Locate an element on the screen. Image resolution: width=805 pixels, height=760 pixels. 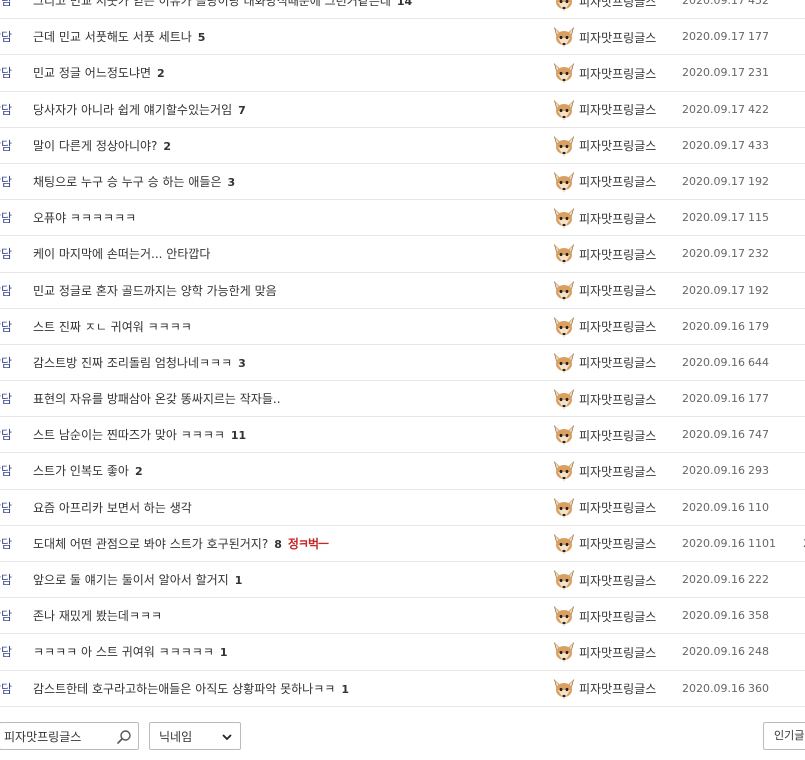
fox-avatar-icon is located at coordinates (564, 182).